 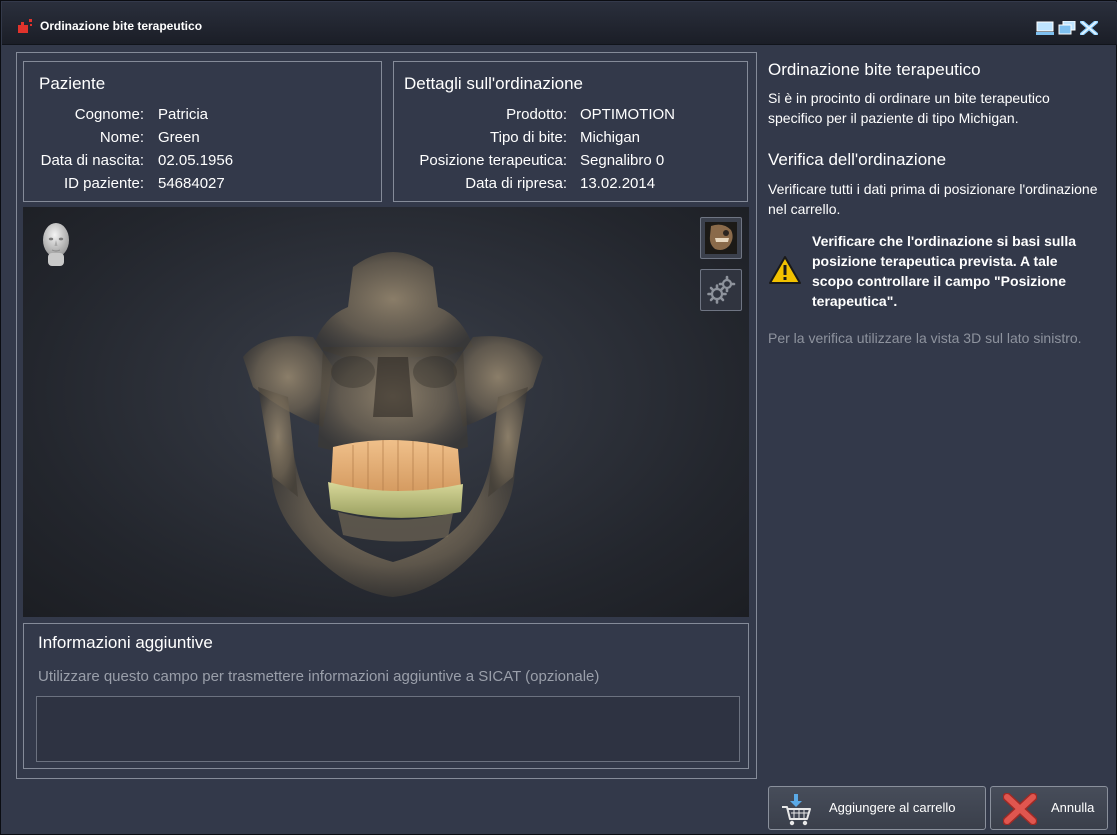 I want to click on view-settings-button, so click(x=721, y=290).